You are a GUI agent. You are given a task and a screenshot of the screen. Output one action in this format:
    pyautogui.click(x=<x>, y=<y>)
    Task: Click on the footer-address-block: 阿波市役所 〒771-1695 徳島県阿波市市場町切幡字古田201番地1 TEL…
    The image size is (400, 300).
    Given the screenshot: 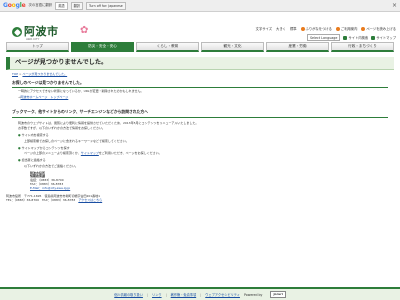 What is the action you would take?
    pyautogui.click(x=200, y=199)
    